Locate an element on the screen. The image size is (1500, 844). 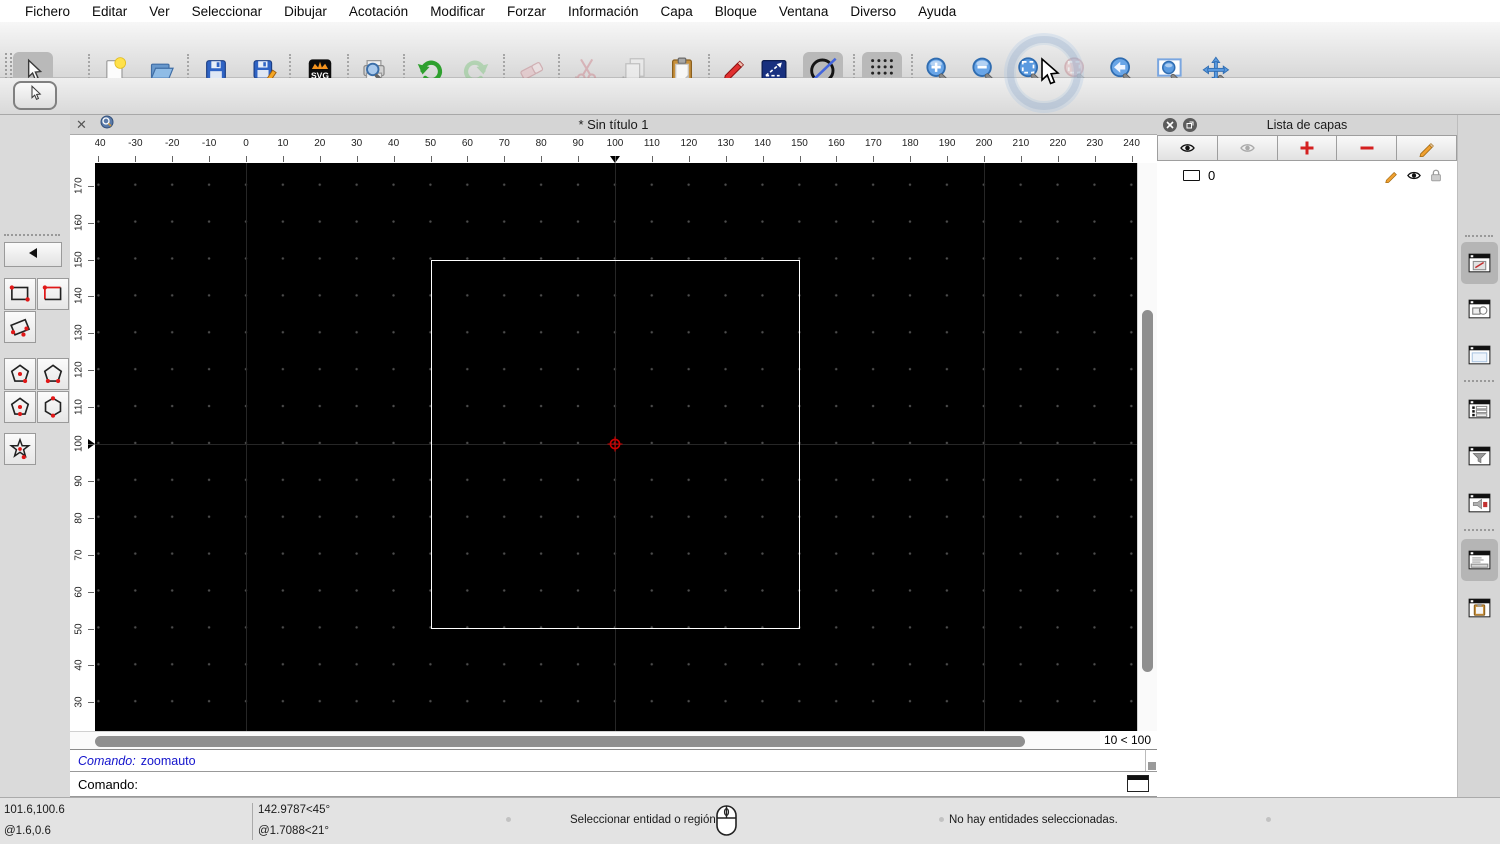
block-list-dock-button is located at coordinates (1479, 309).